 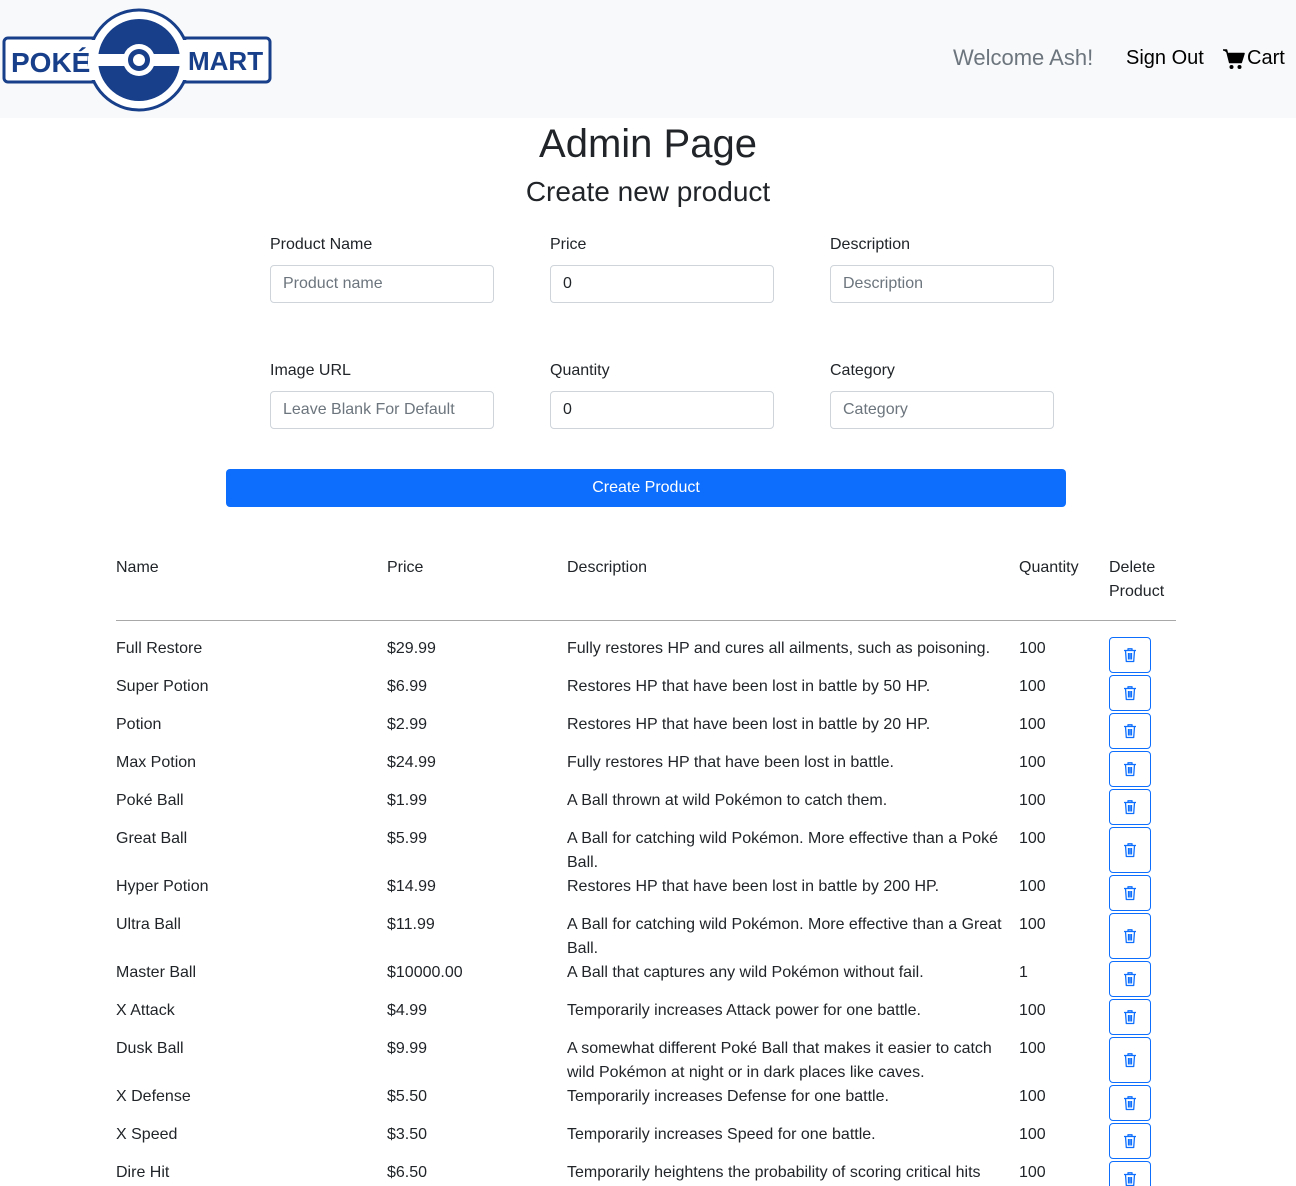 What do you see at coordinates (407, 1010) in the screenshot?
I see `product-price-cell: $4.99` at bounding box center [407, 1010].